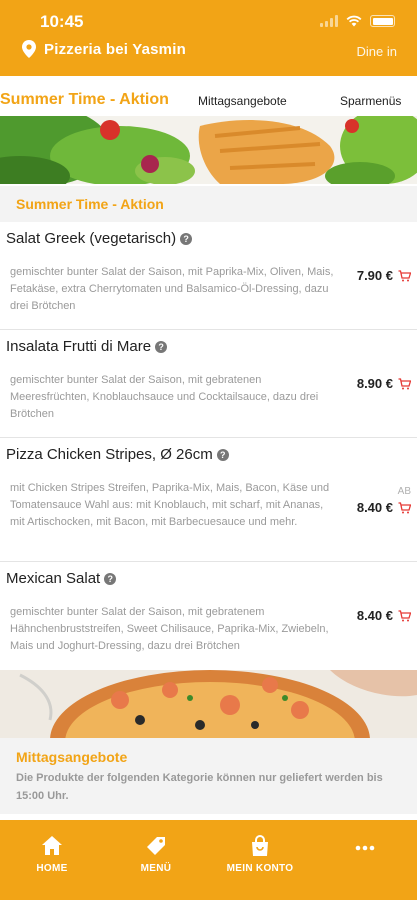 This screenshot has width=417, height=900. I want to click on tab-sparmenues: Sparmenüs, so click(370, 101).